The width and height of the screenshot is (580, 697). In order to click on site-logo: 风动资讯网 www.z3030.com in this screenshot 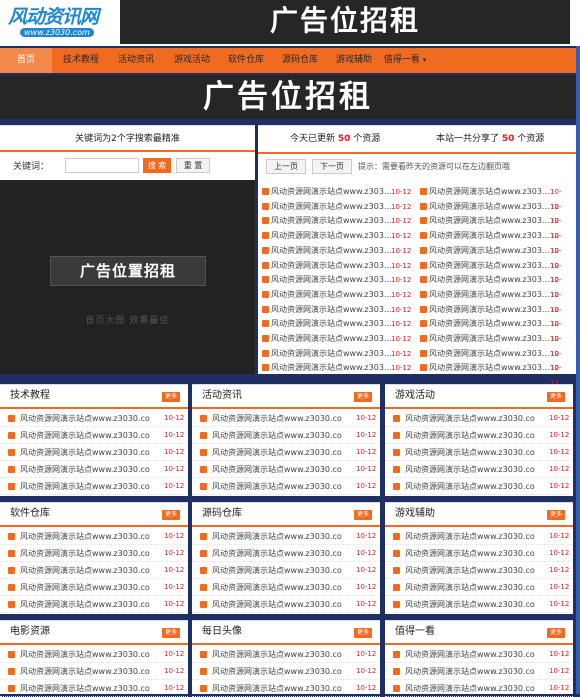, I will do `click(62, 22)`.